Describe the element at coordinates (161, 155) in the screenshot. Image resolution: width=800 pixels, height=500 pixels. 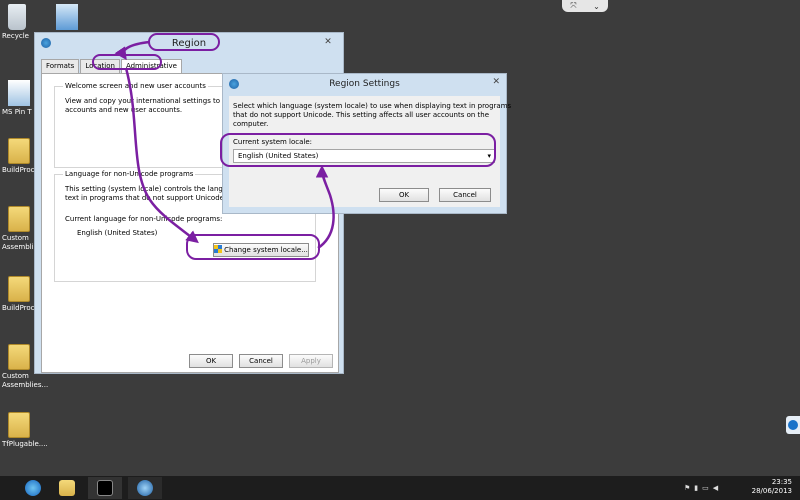
I see `annotation-arrow-to-button` at that location.